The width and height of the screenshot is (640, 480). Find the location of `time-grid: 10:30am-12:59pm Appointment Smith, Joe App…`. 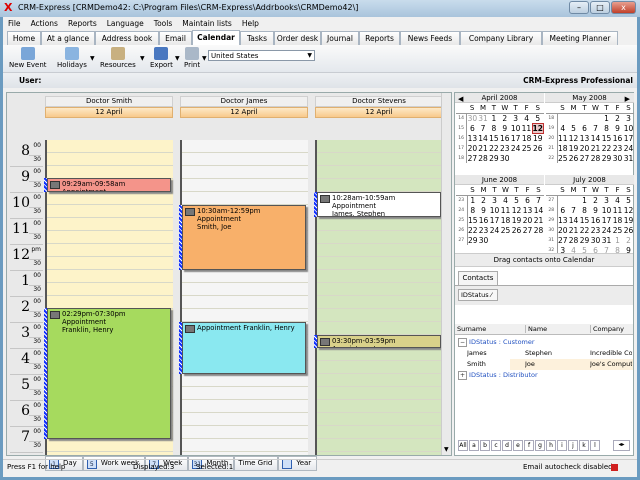

time-grid: 10:30am-12:59pm Appointment Smith, Joe App… is located at coordinates (243, 297).